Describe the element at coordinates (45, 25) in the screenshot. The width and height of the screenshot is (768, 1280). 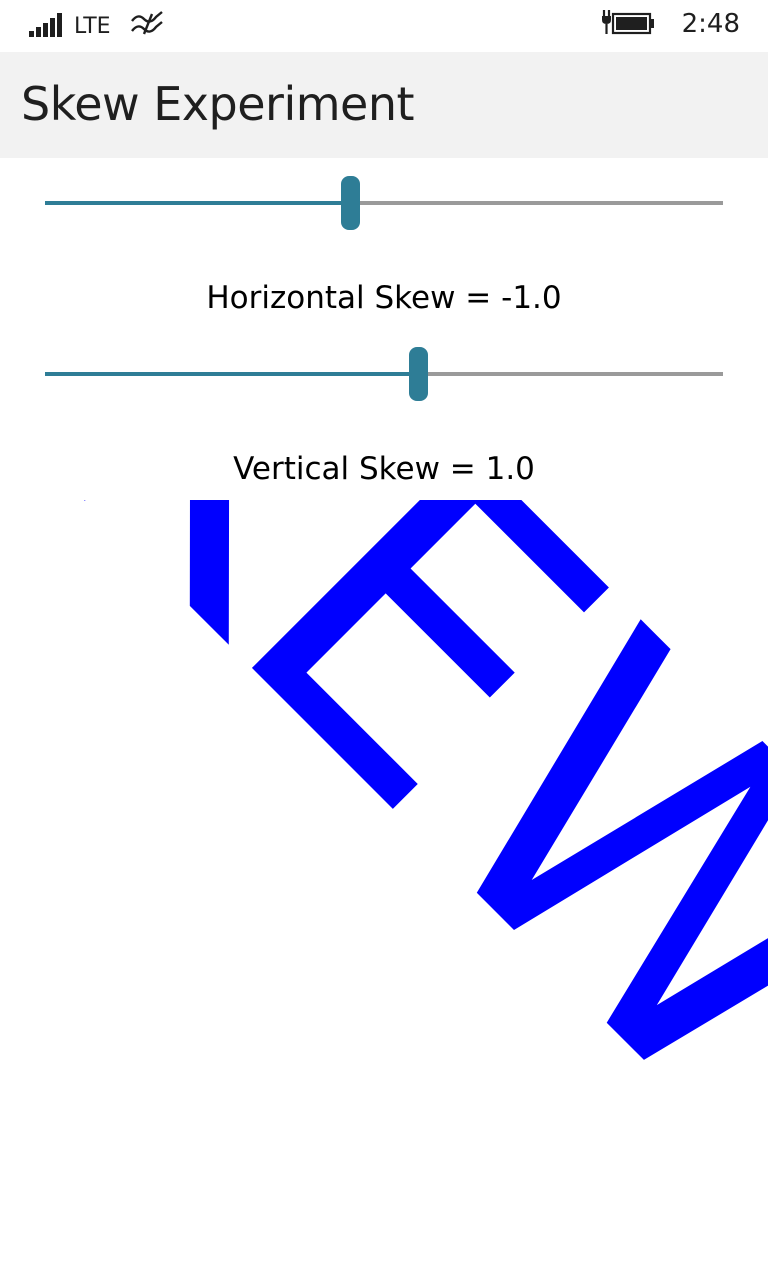
I see `signal-strength-icon` at that location.